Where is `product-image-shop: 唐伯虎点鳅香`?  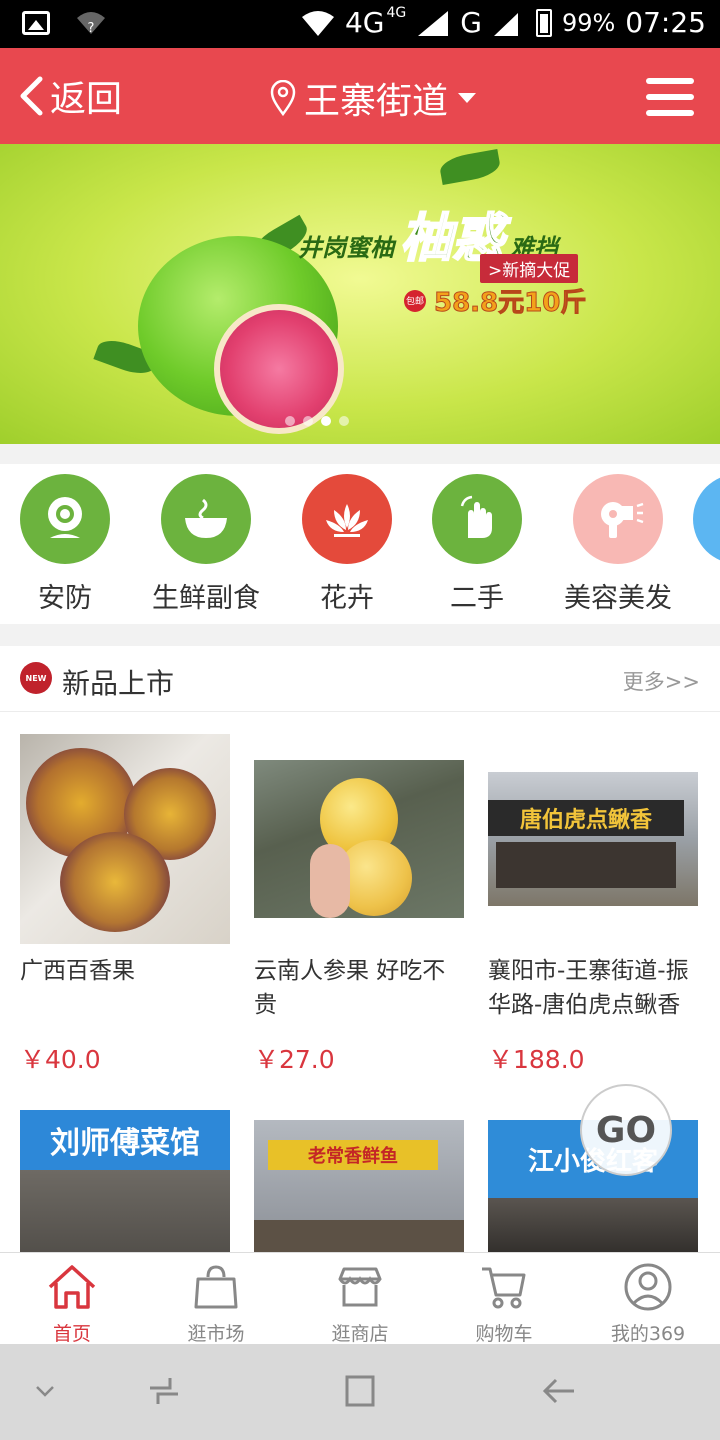
product-image-shop: 唐伯虎点鳅香 is located at coordinates (593, 839).